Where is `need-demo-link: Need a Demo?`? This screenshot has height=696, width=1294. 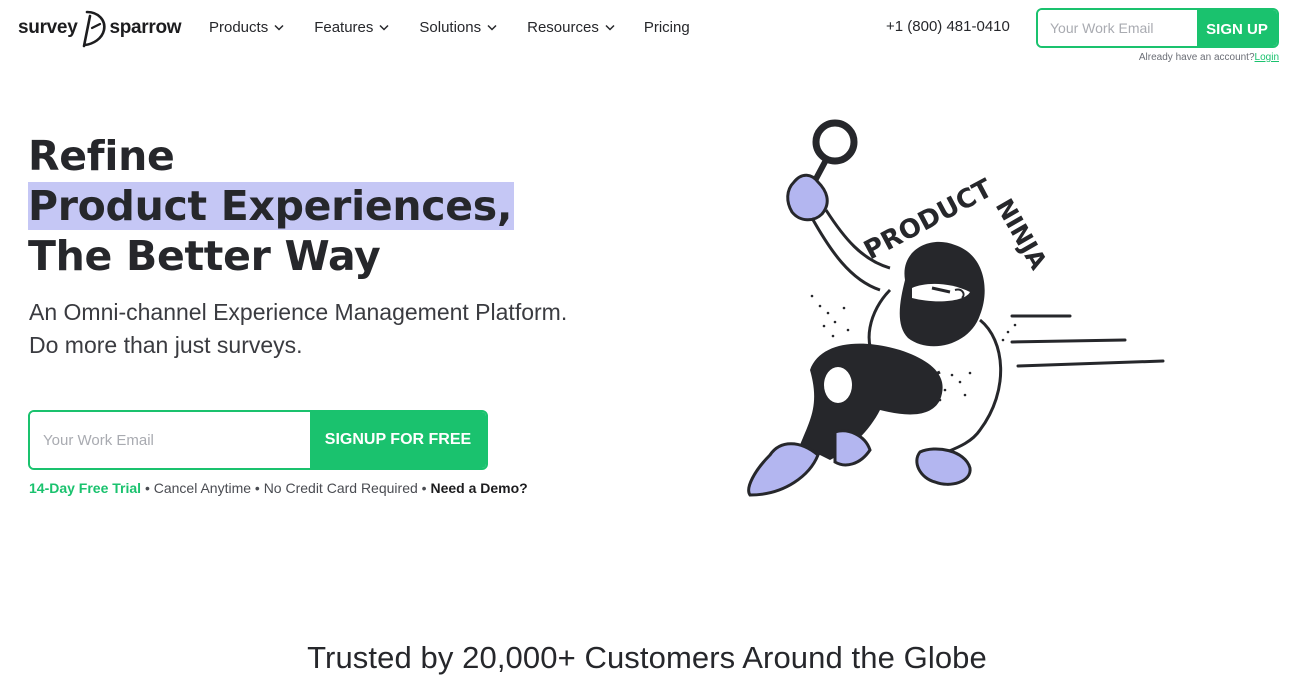 need-demo-link: Need a Demo? is located at coordinates (478, 488).